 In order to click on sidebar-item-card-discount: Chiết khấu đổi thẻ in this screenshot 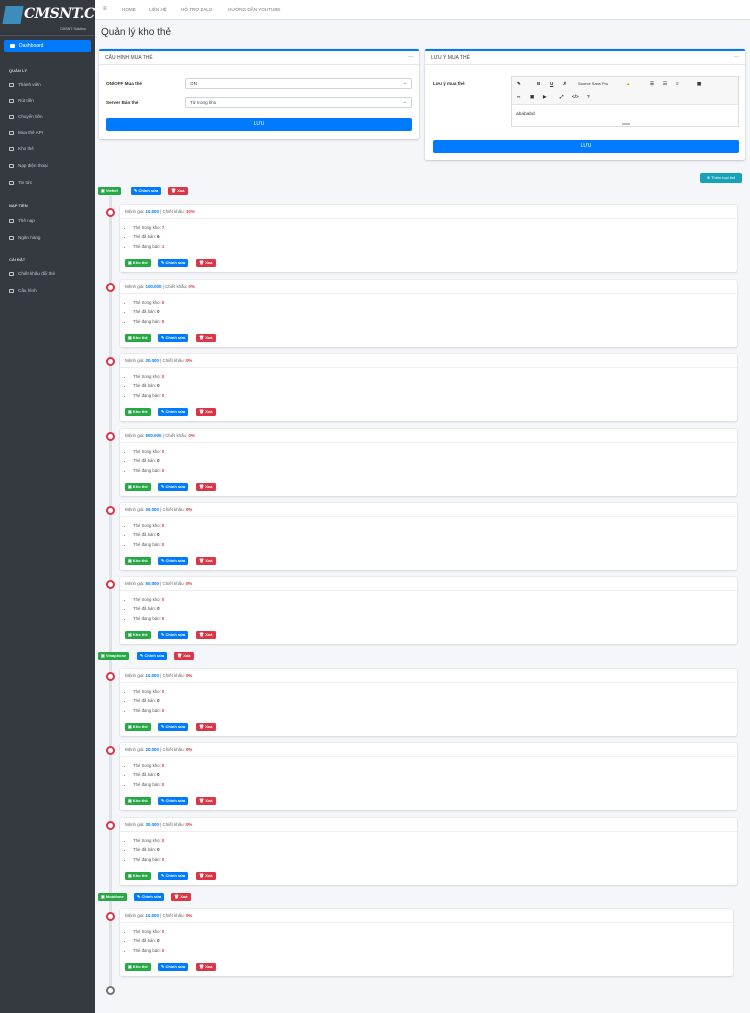, I will do `click(32, 273)`.